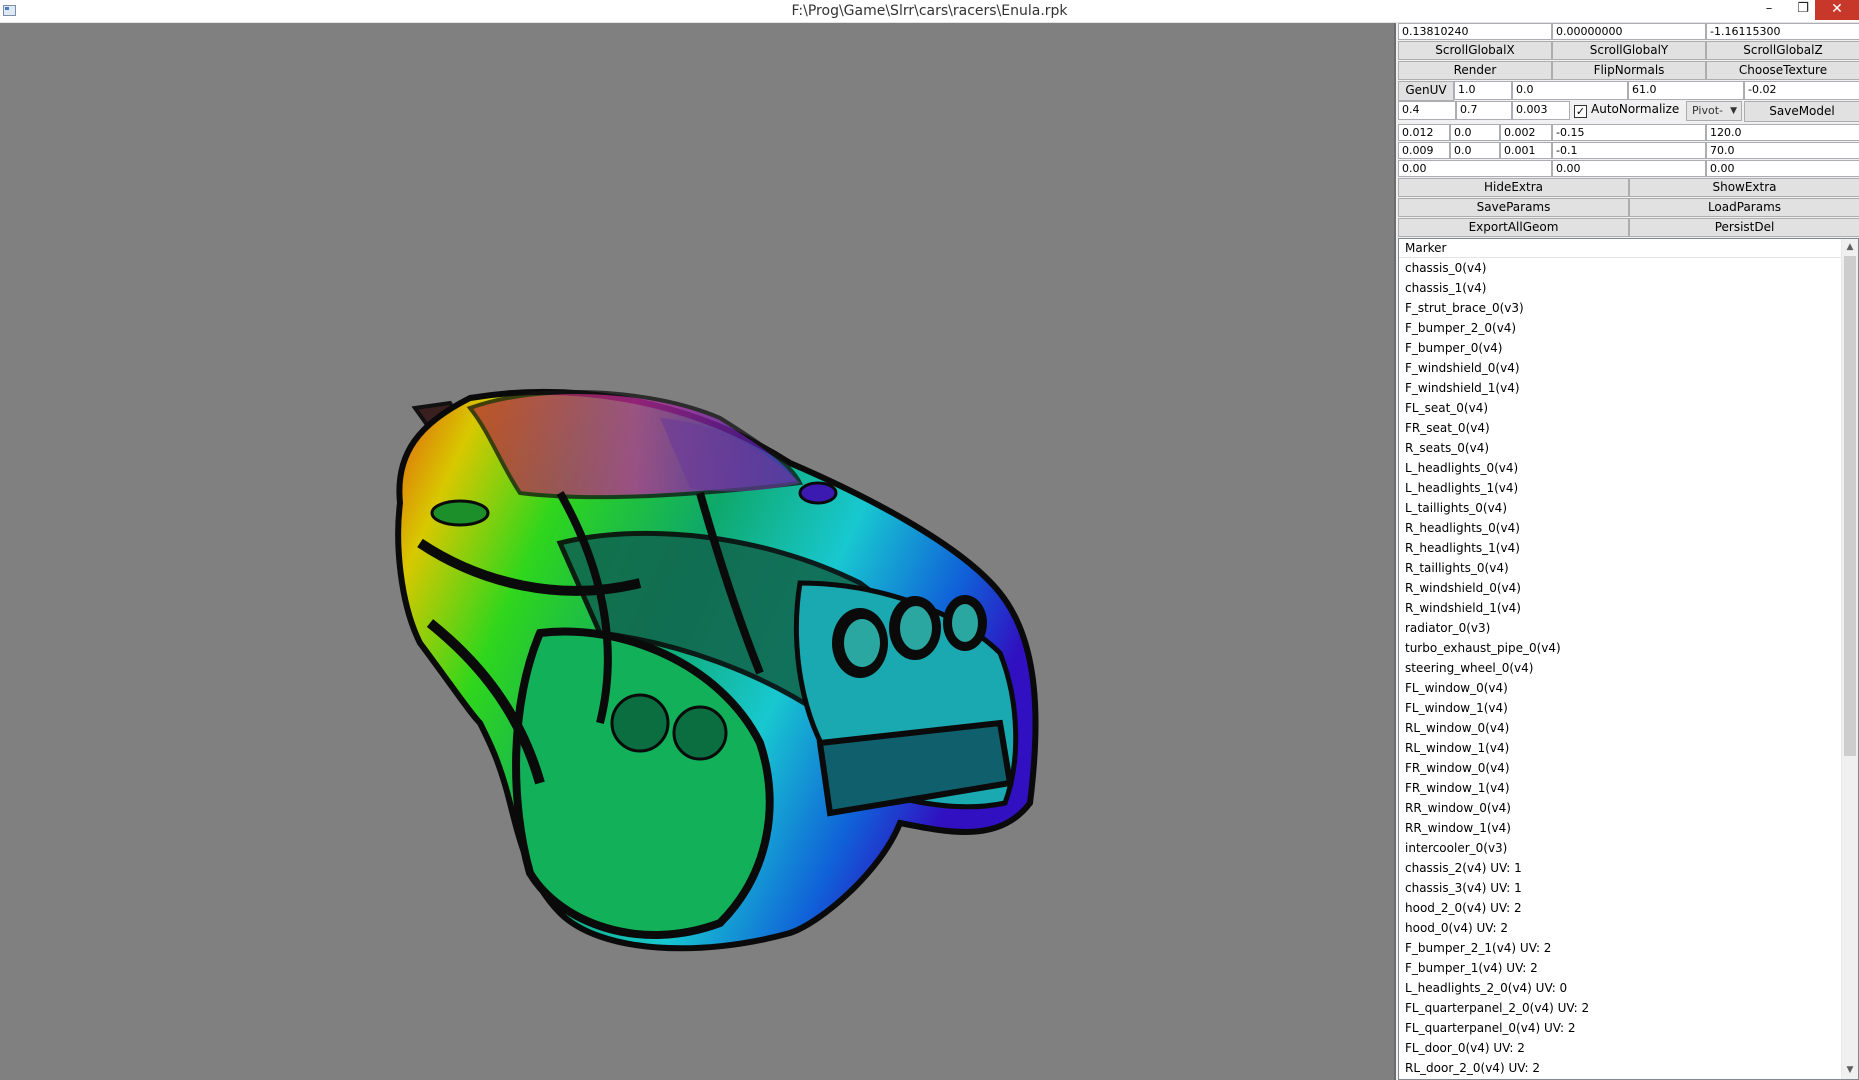  What do you see at coordinates (1629, 150) in the screenshot?
I see `row-b-field-4: -0.1` at bounding box center [1629, 150].